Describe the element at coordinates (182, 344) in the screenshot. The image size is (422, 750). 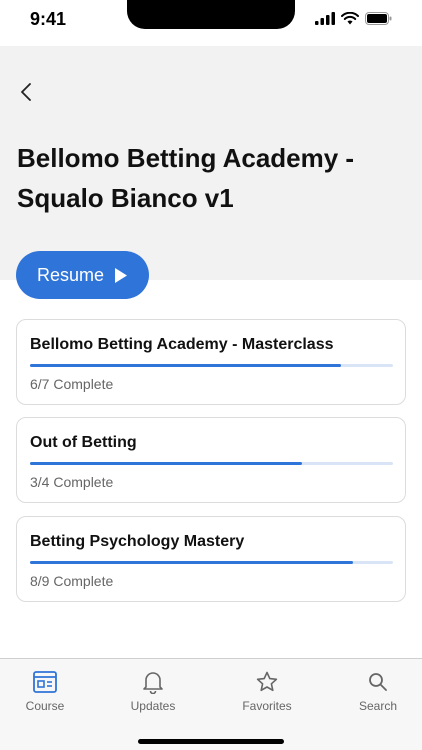
I see `course-card-title: Bellomo Betting Academy - Masterclass` at that location.